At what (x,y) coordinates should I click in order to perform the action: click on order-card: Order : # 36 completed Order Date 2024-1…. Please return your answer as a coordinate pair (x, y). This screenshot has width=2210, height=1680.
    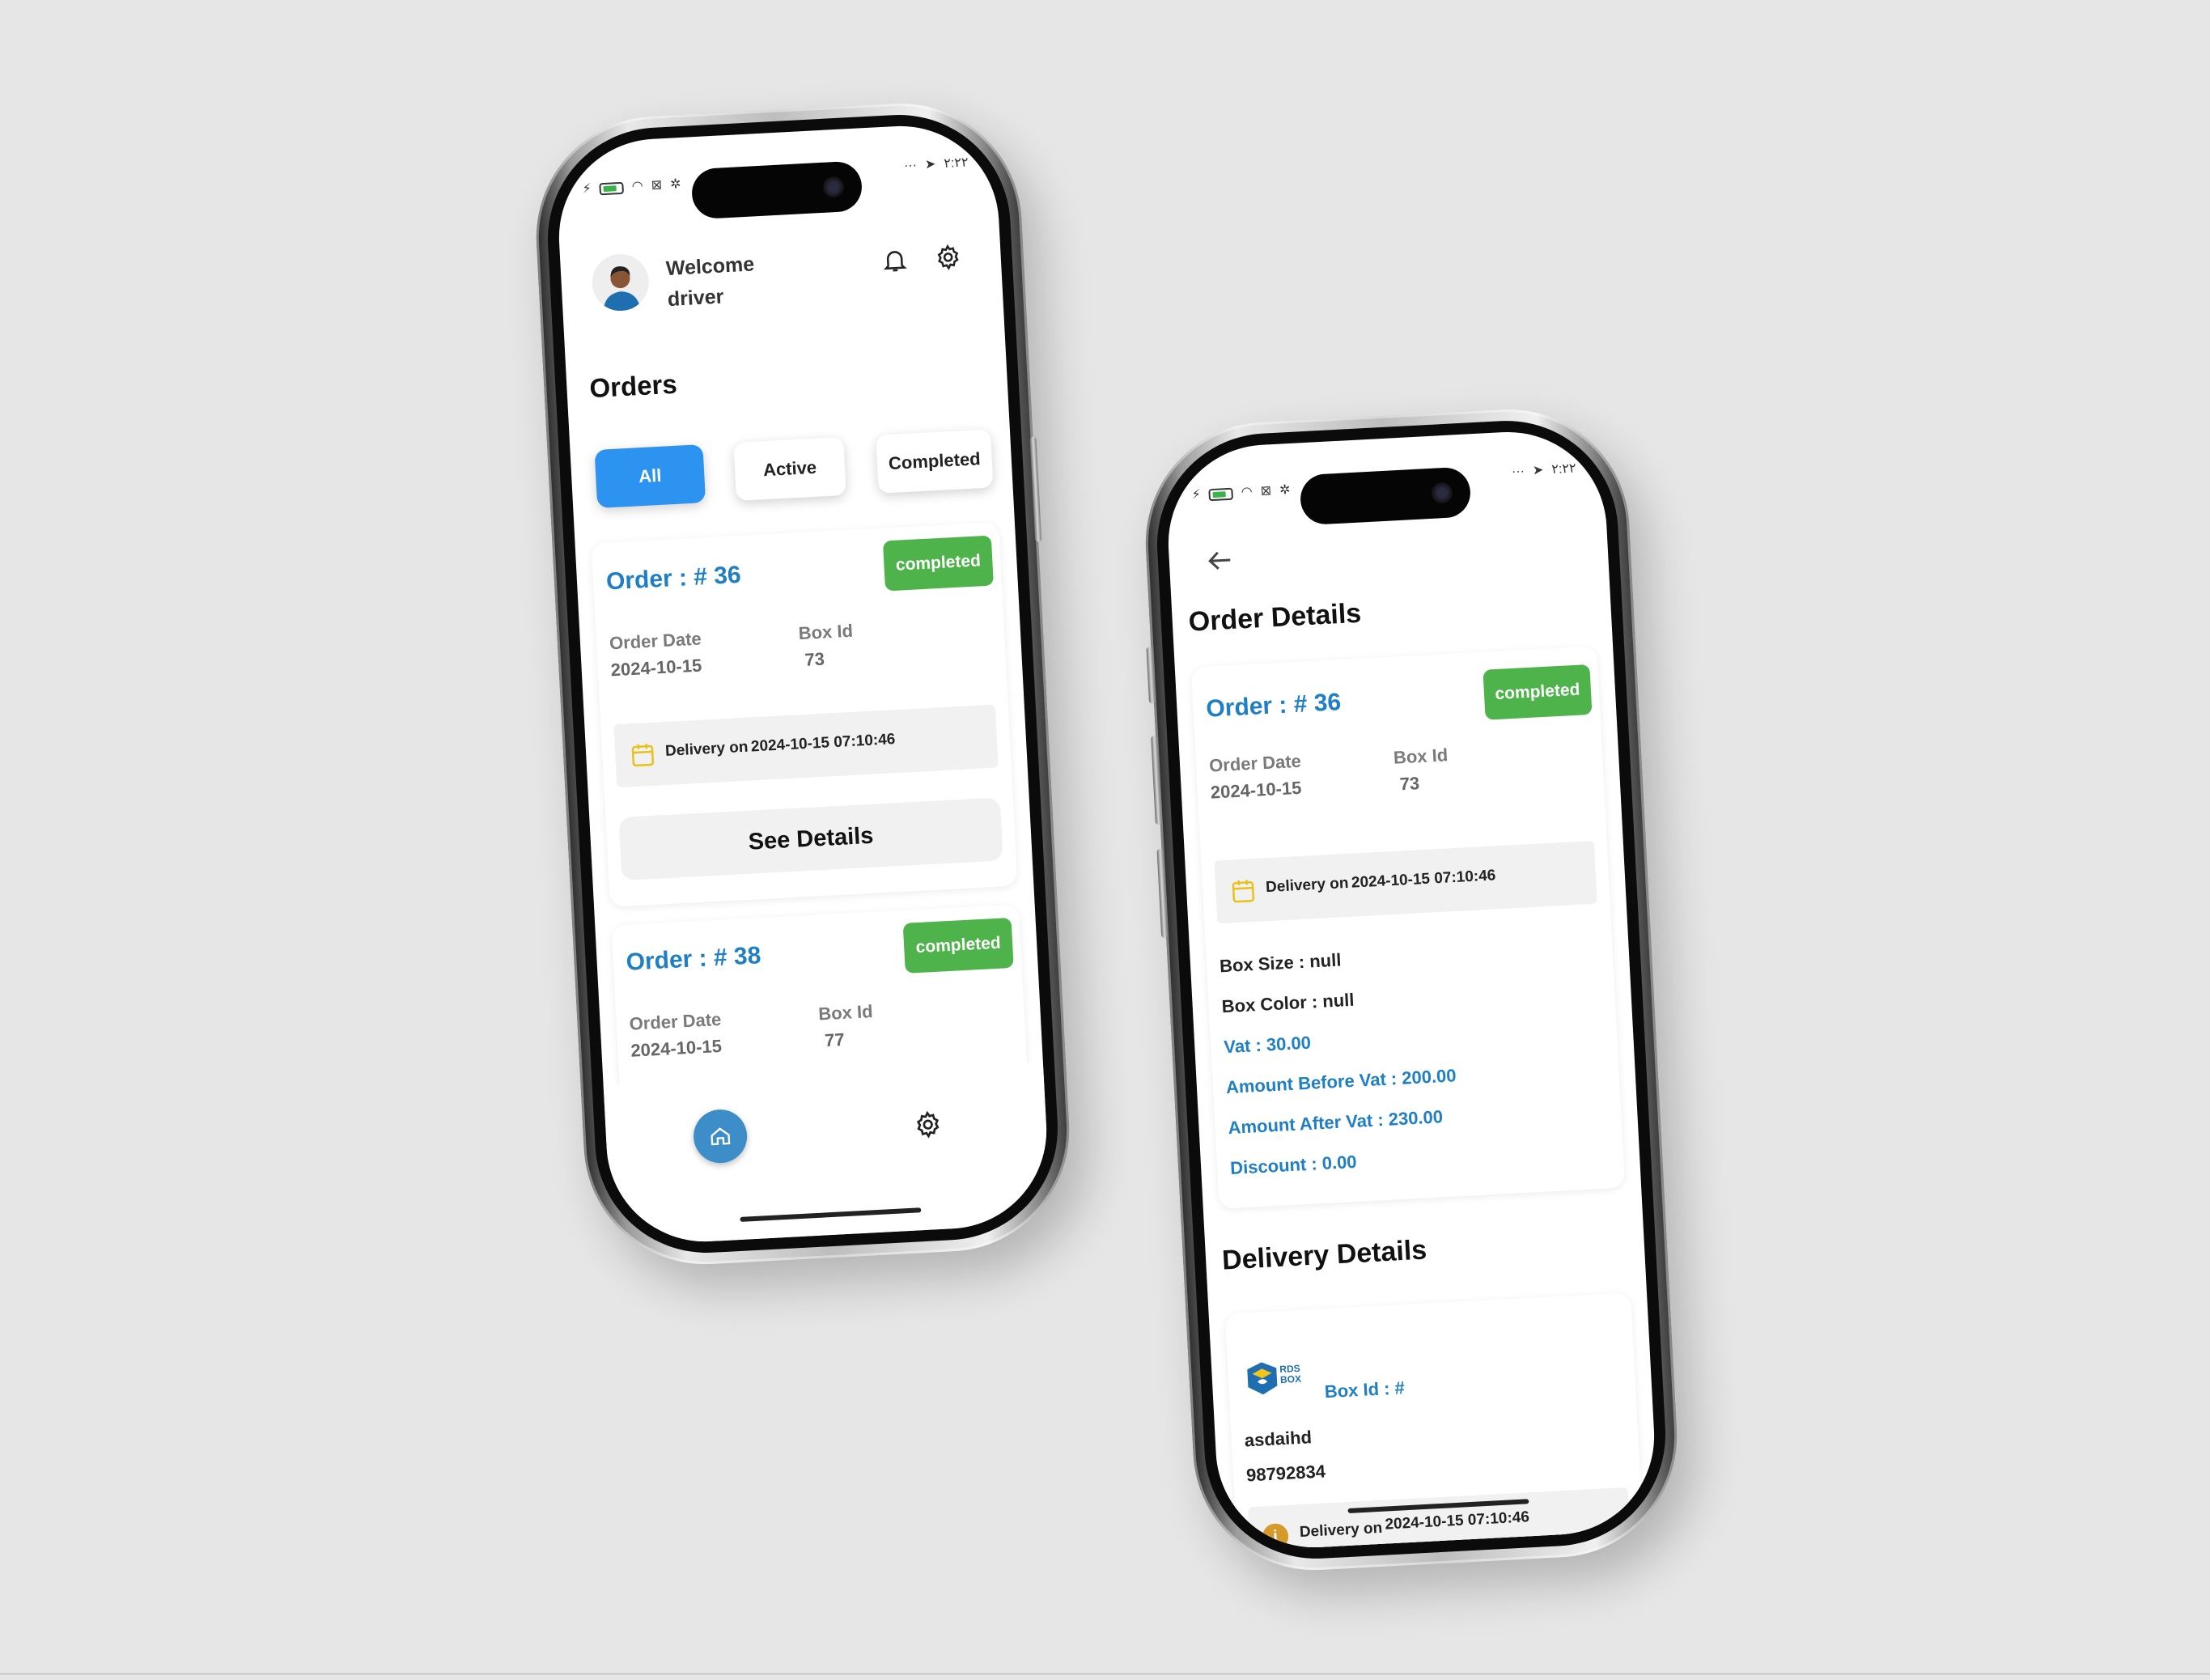
    Looking at the image, I should click on (805, 715).